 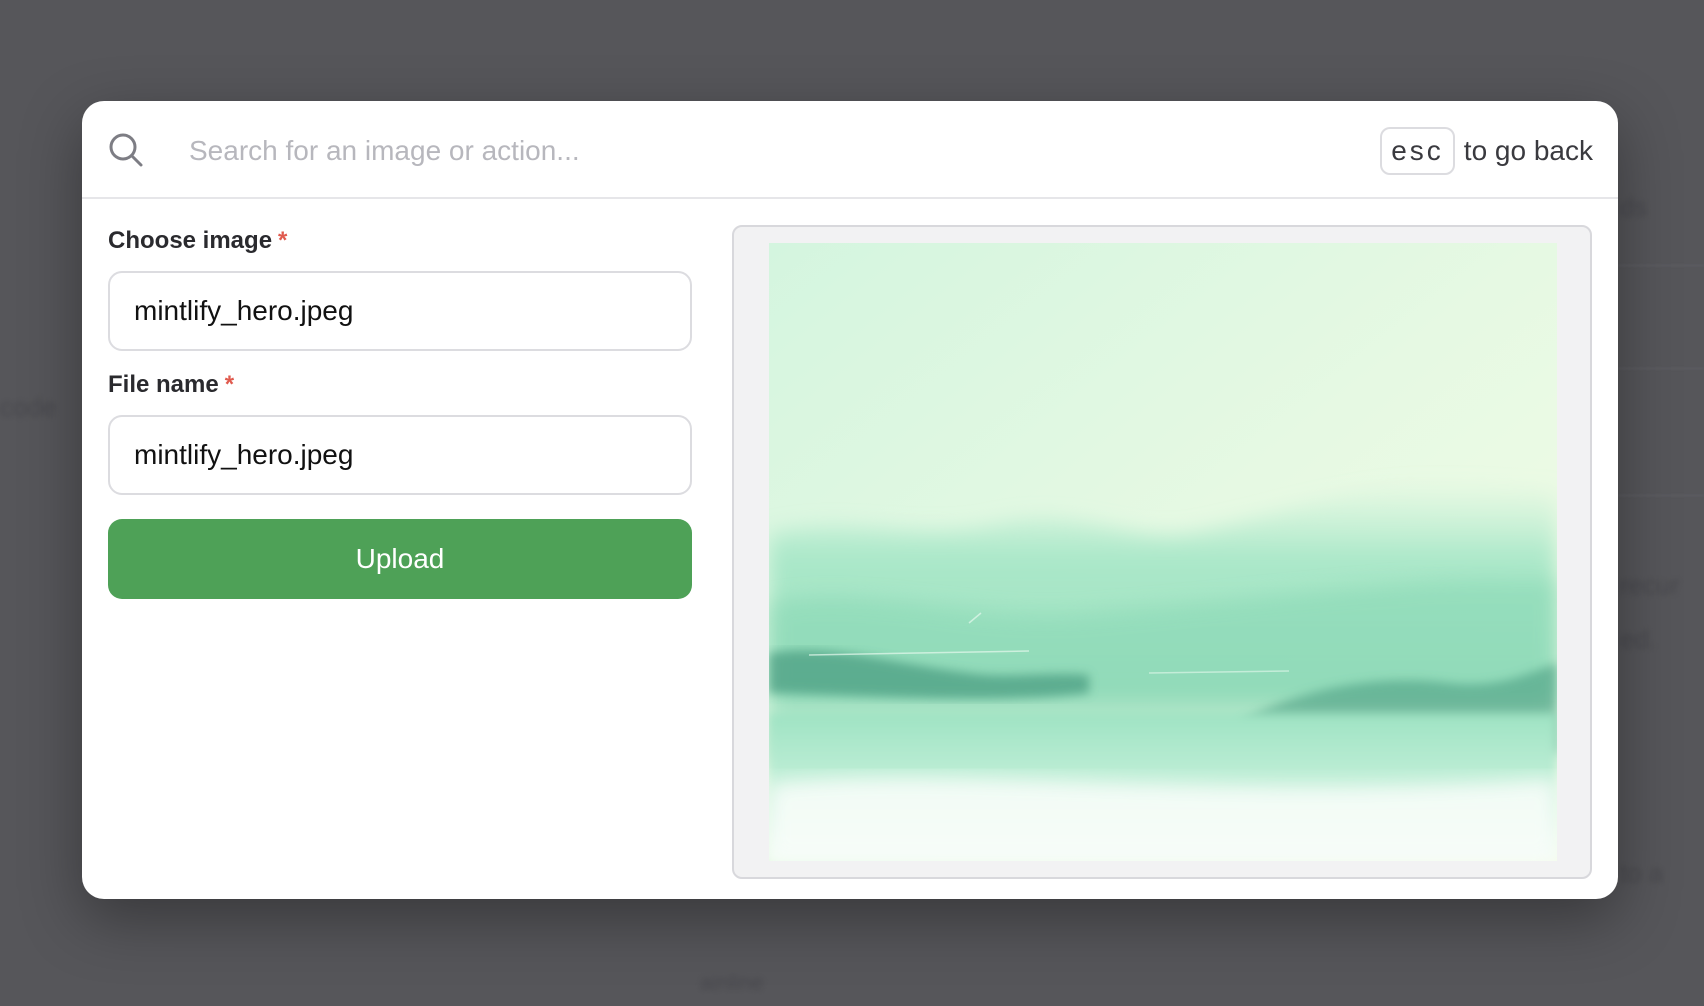 What do you see at coordinates (1642, 873) in the screenshot?
I see `background-text: to a` at bounding box center [1642, 873].